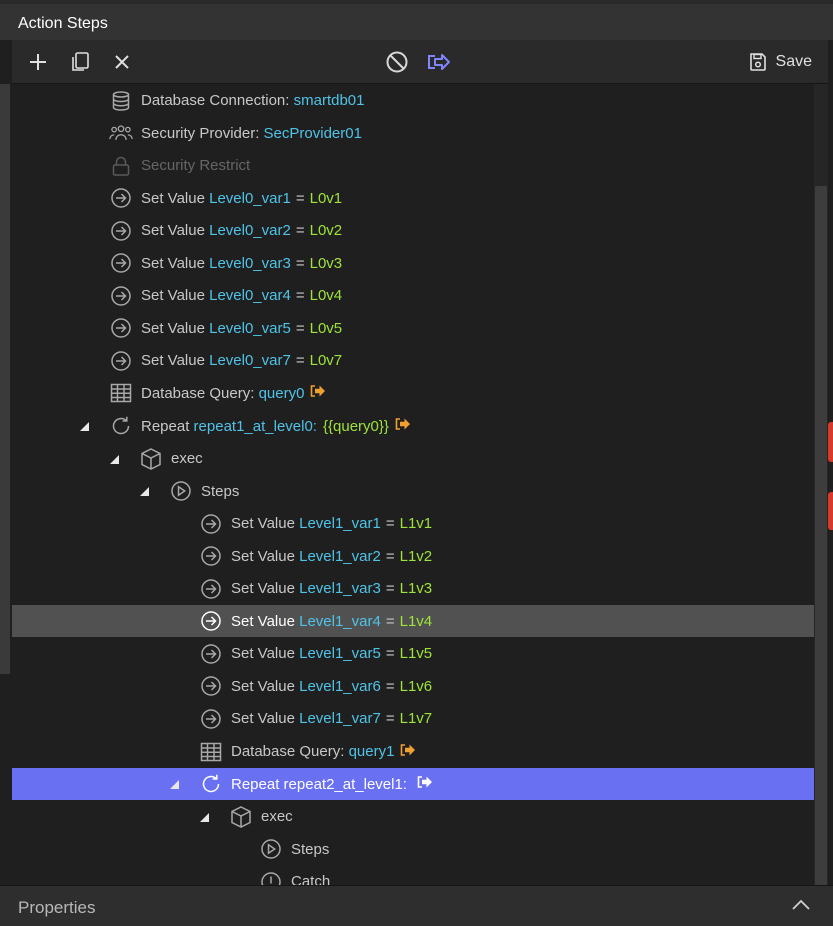 The height and width of the screenshot is (926, 833). Describe the element at coordinates (413, 263) in the screenshot. I see `tree-row: Set Value Level0_var3 = L0v3` at that location.